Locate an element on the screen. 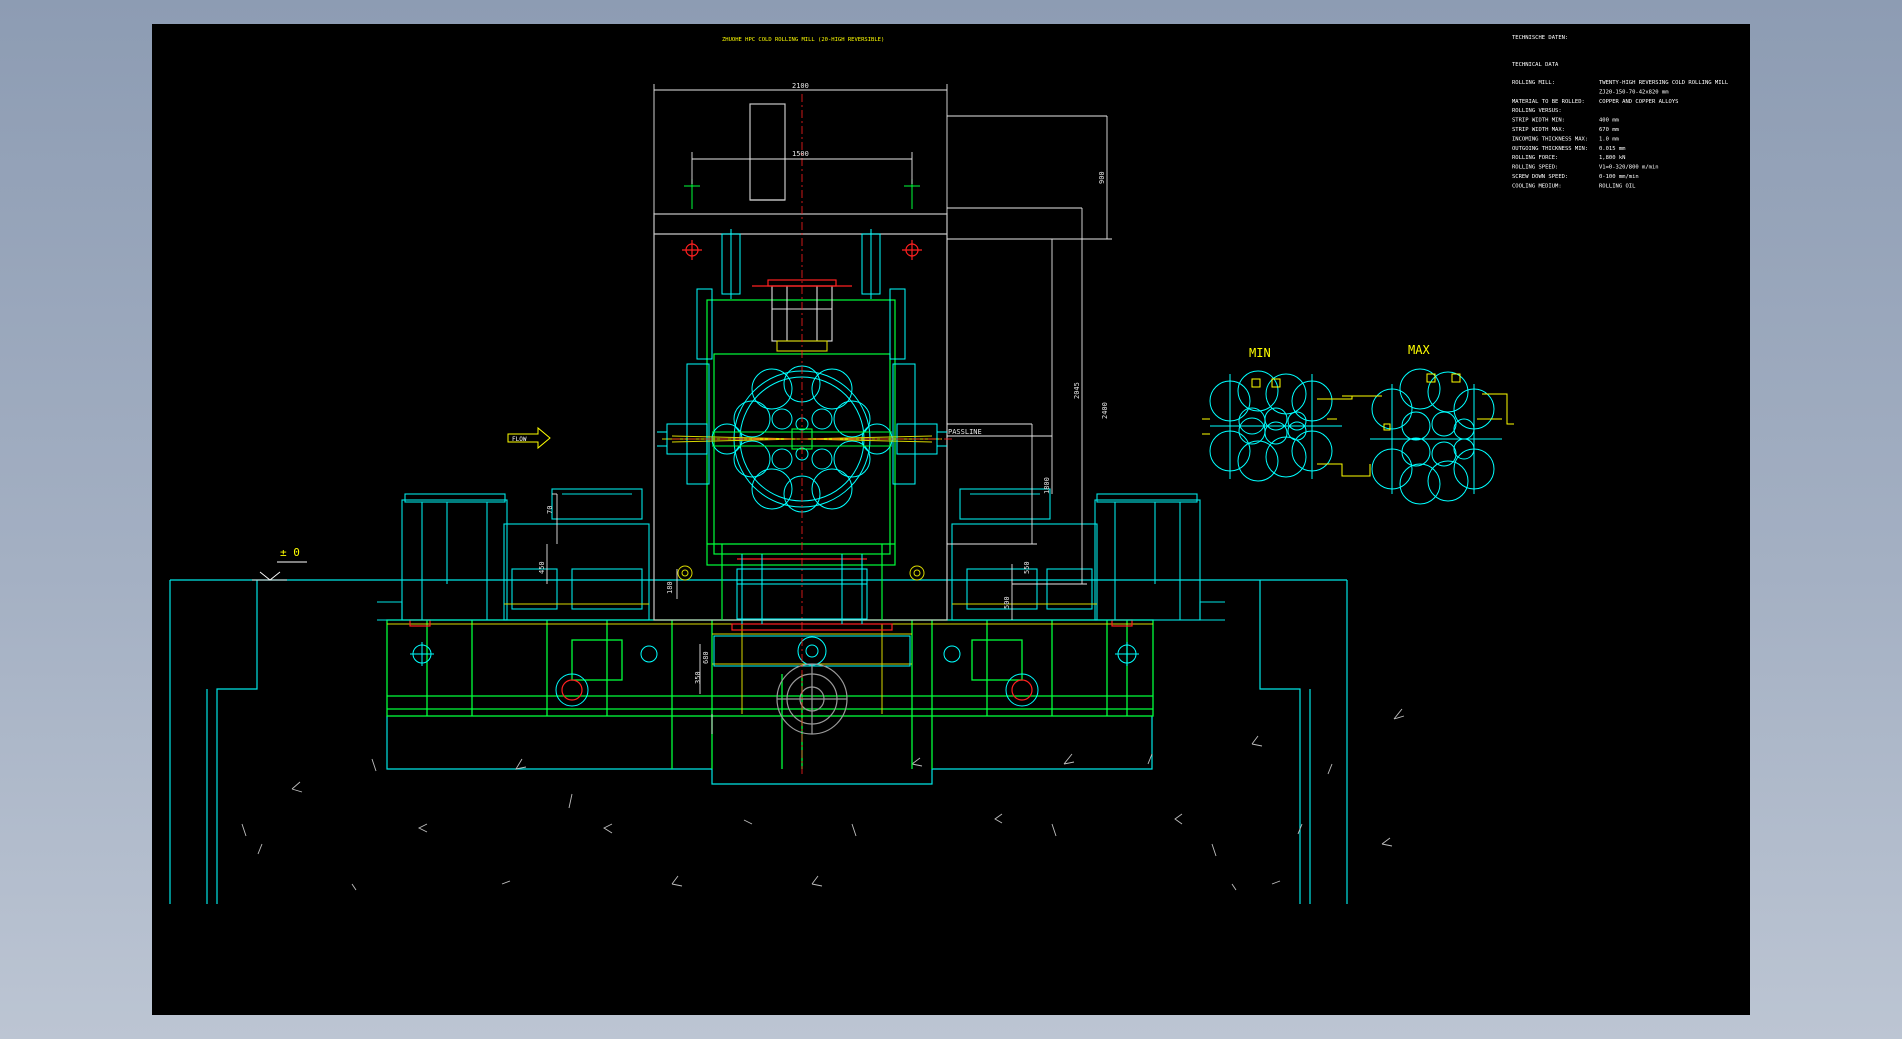  tech-row-value: V1=0-320/800 m/min is located at coordinates (1629, 168).